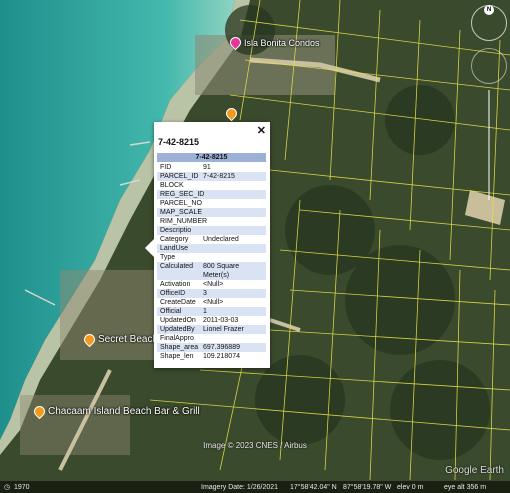 This screenshot has height=493, width=510. I want to click on google-earth-logo: Google Earth, so click(474, 470).